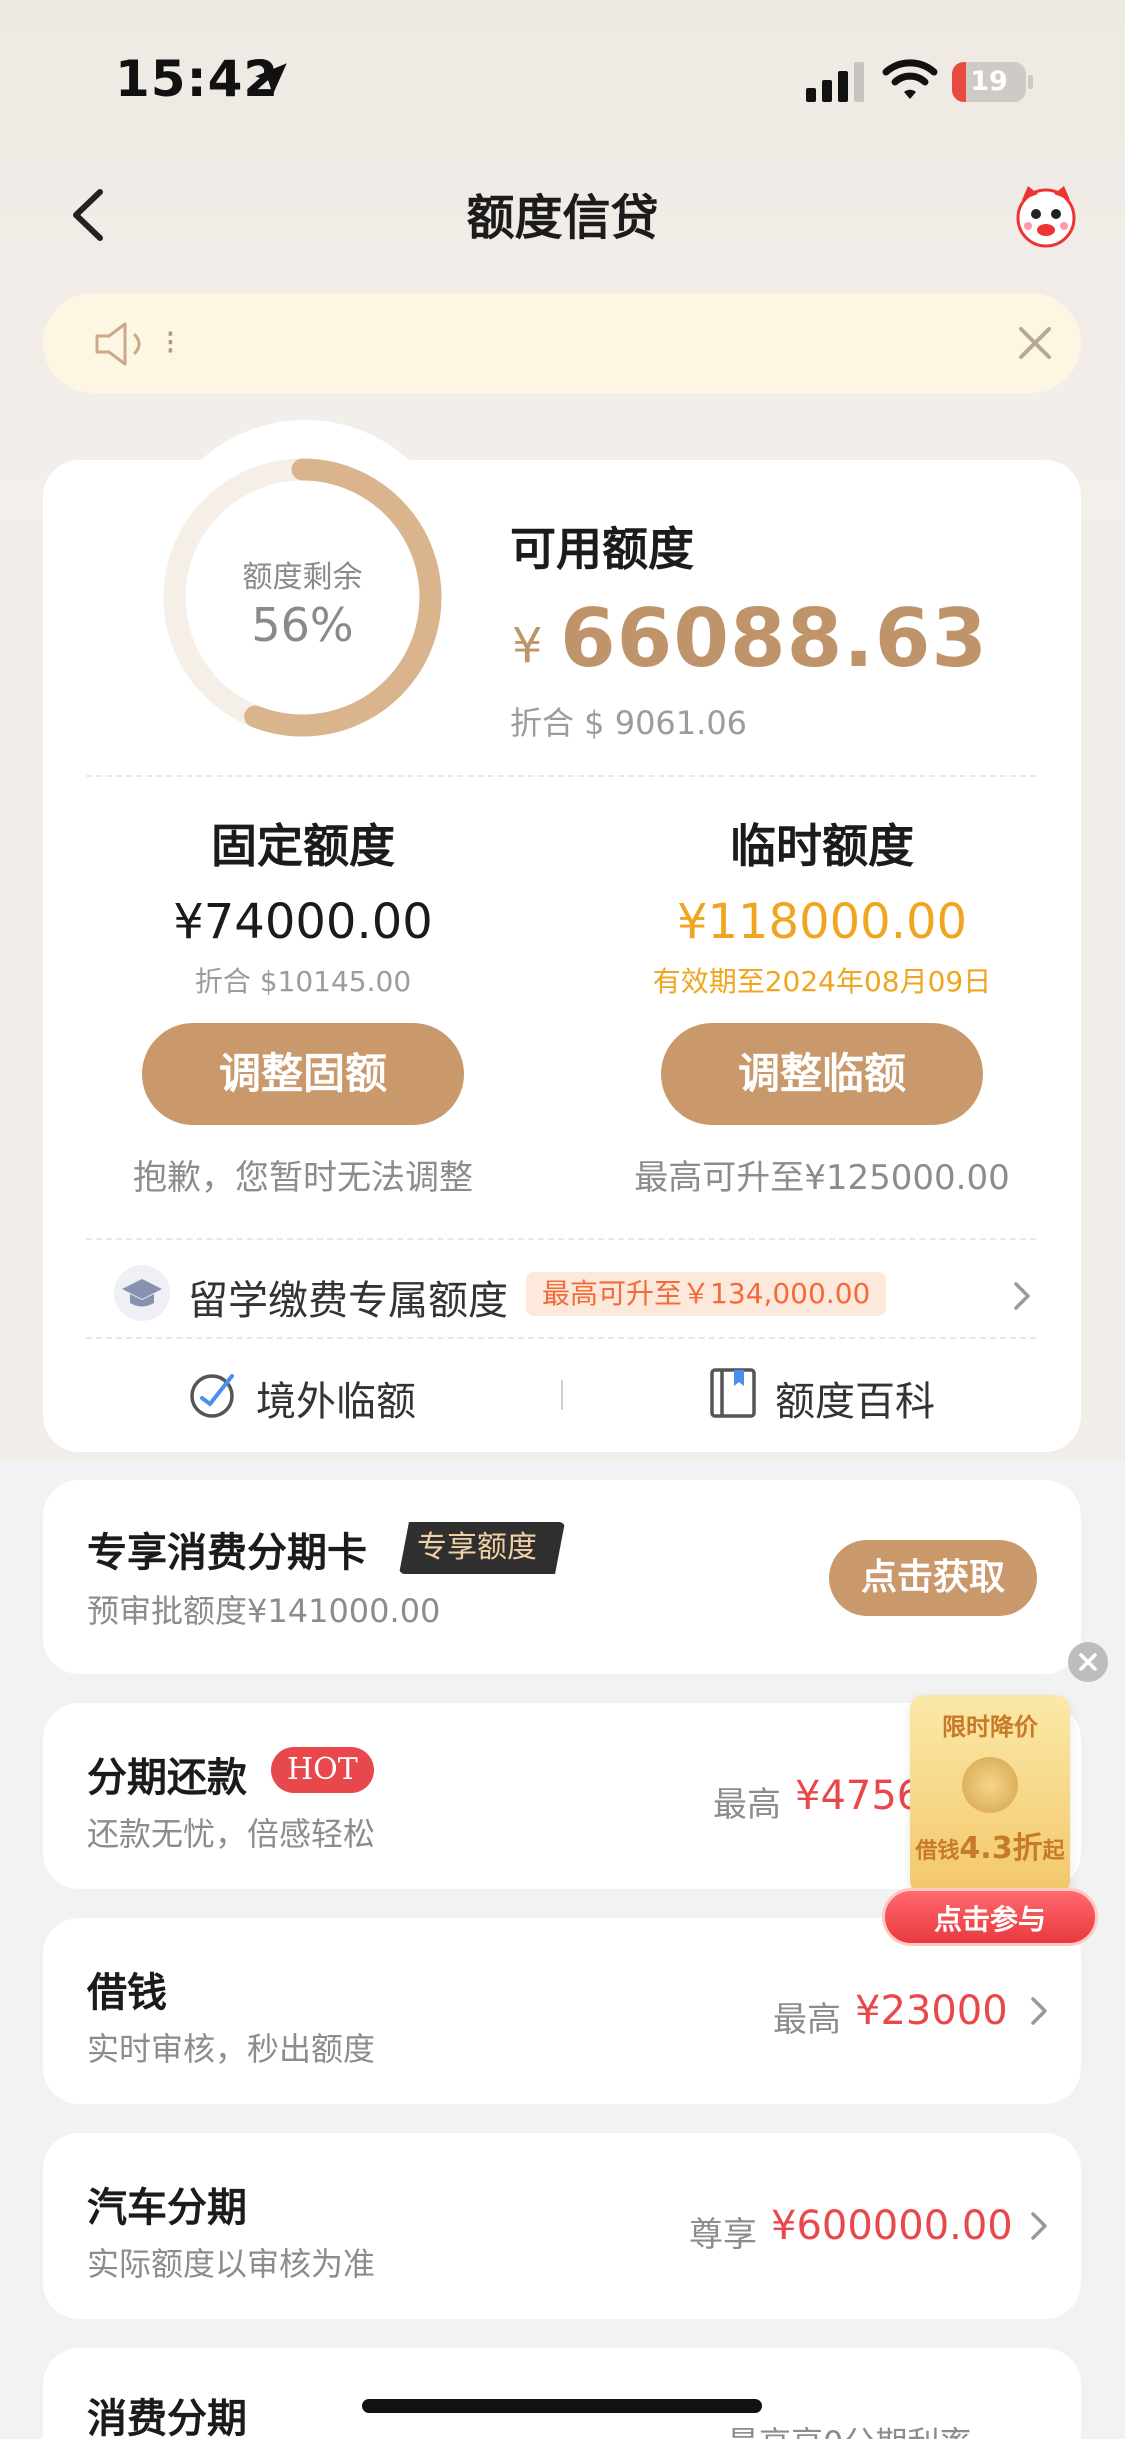 This screenshot has height=2439, width=1125. What do you see at coordinates (231, 2264) in the screenshot?
I see `item-subtitle: 实际额度以审核为准` at bounding box center [231, 2264].